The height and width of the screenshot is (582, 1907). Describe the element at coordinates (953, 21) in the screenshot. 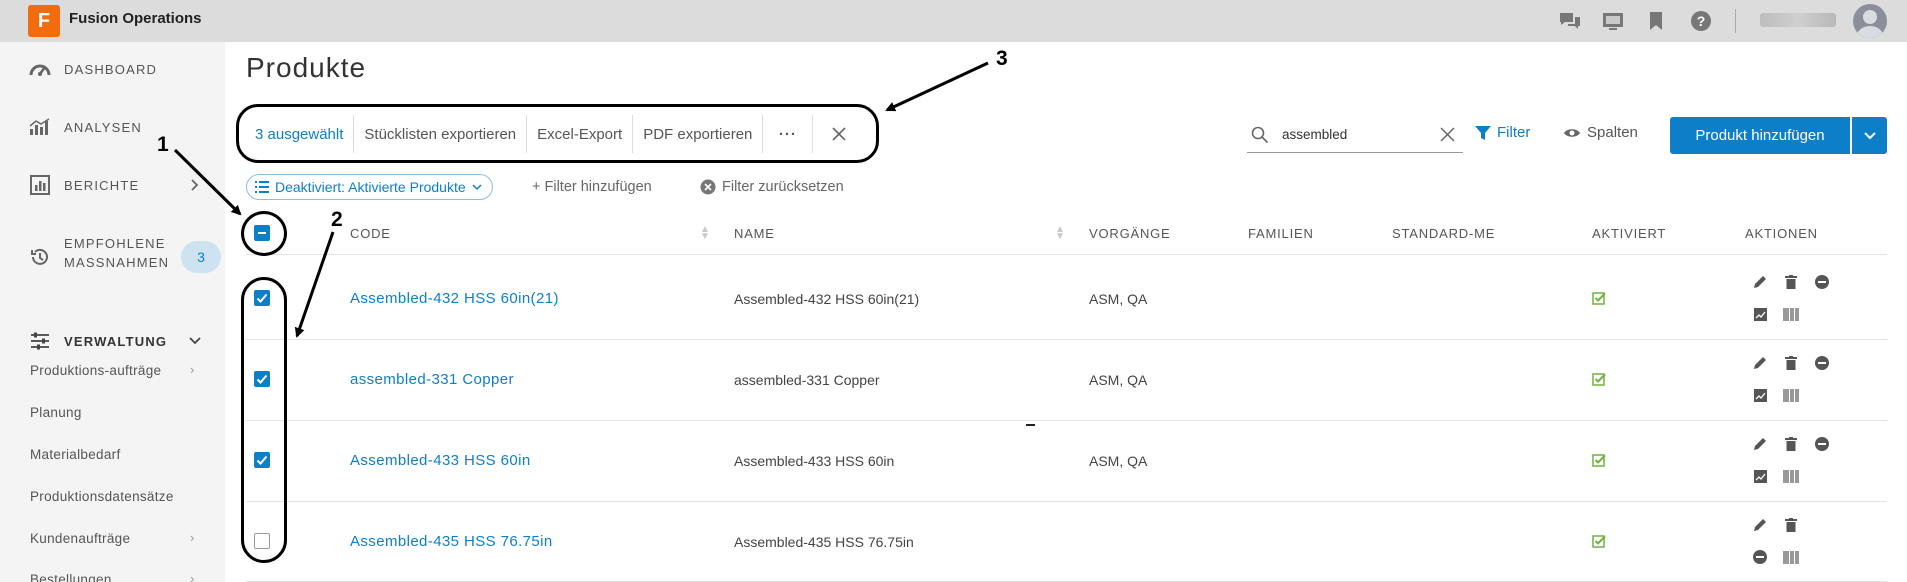

I see `top-bar: F Fusion Operations ?` at that location.